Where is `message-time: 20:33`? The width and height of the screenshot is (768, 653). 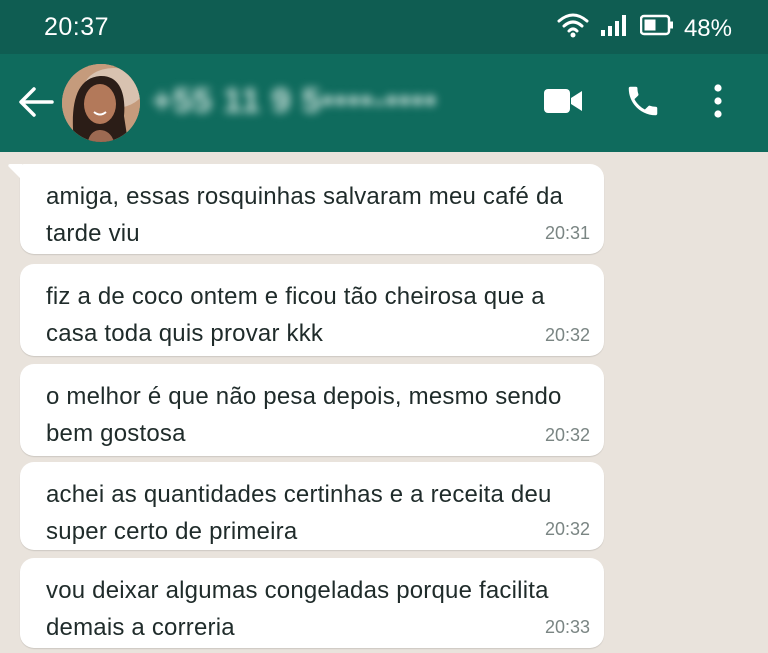
message-time: 20:33 is located at coordinates (567, 627).